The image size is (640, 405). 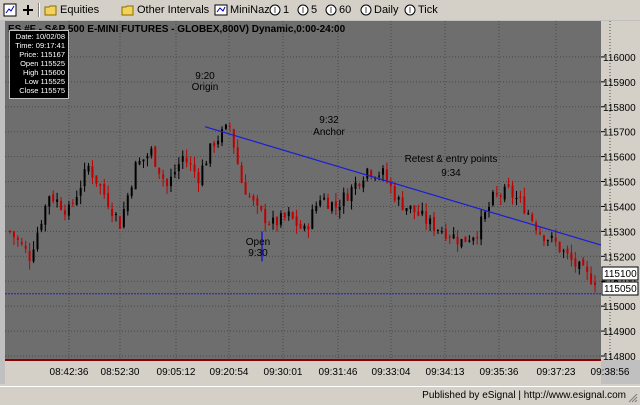 What do you see at coordinates (338, 10) in the screenshot?
I see `interval-60-button: I 60` at bounding box center [338, 10].